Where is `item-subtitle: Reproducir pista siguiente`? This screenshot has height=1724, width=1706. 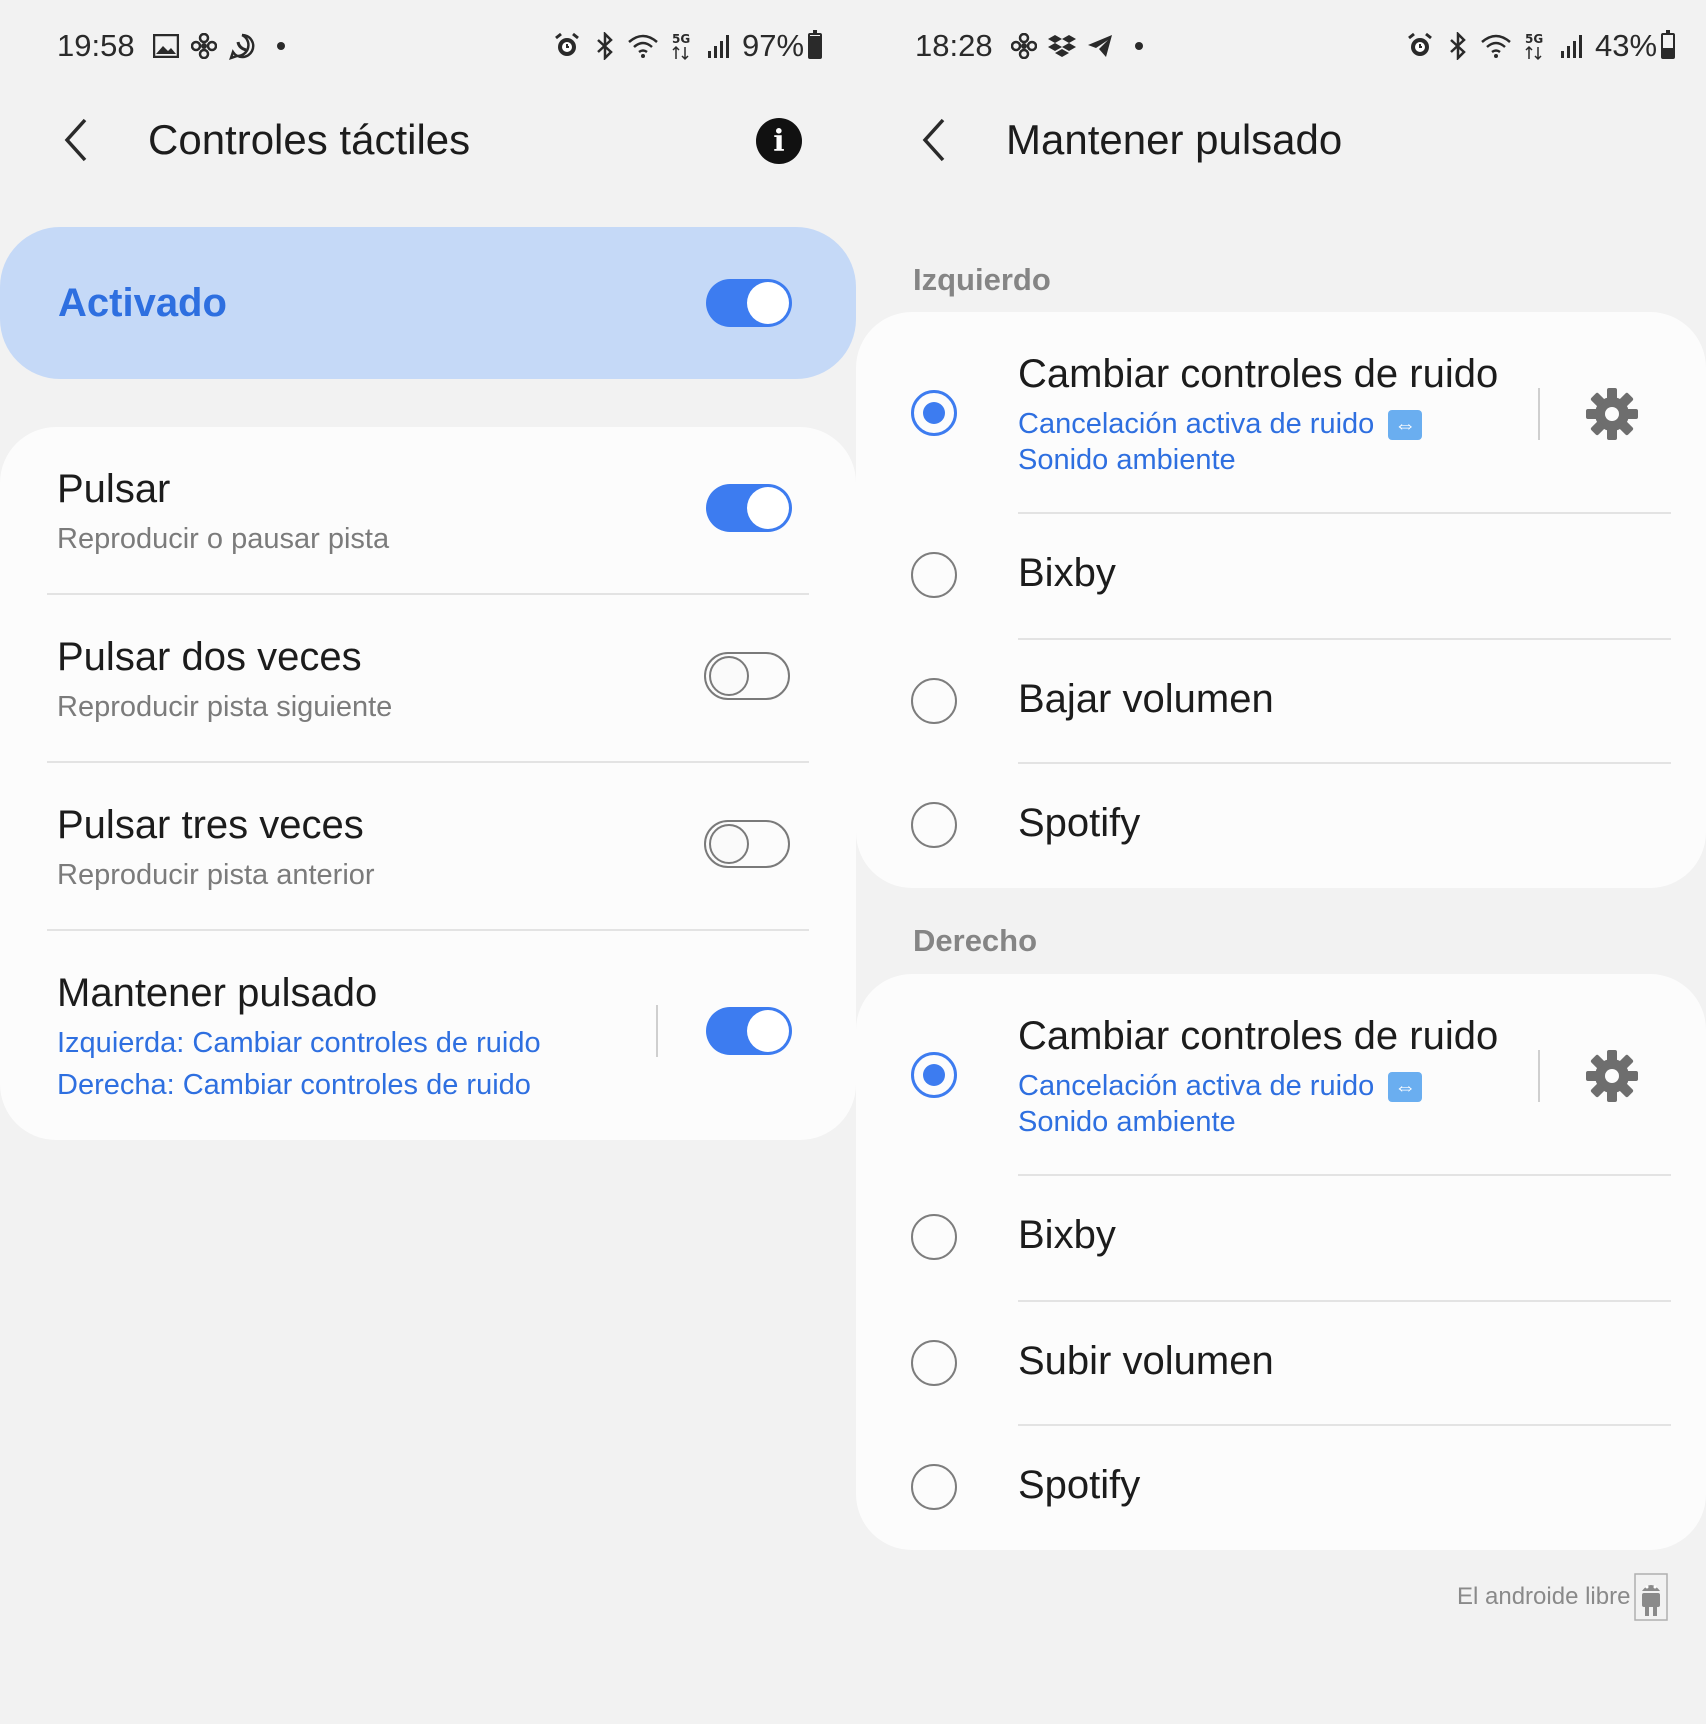 item-subtitle: Reproducir pista siguiente is located at coordinates (225, 707).